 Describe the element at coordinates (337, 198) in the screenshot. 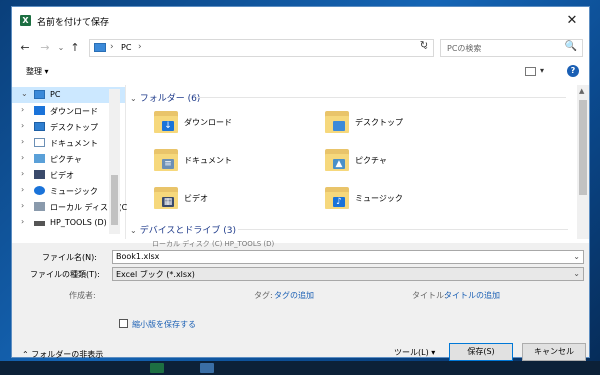

I see `music-folder-icon: ♪` at that location.